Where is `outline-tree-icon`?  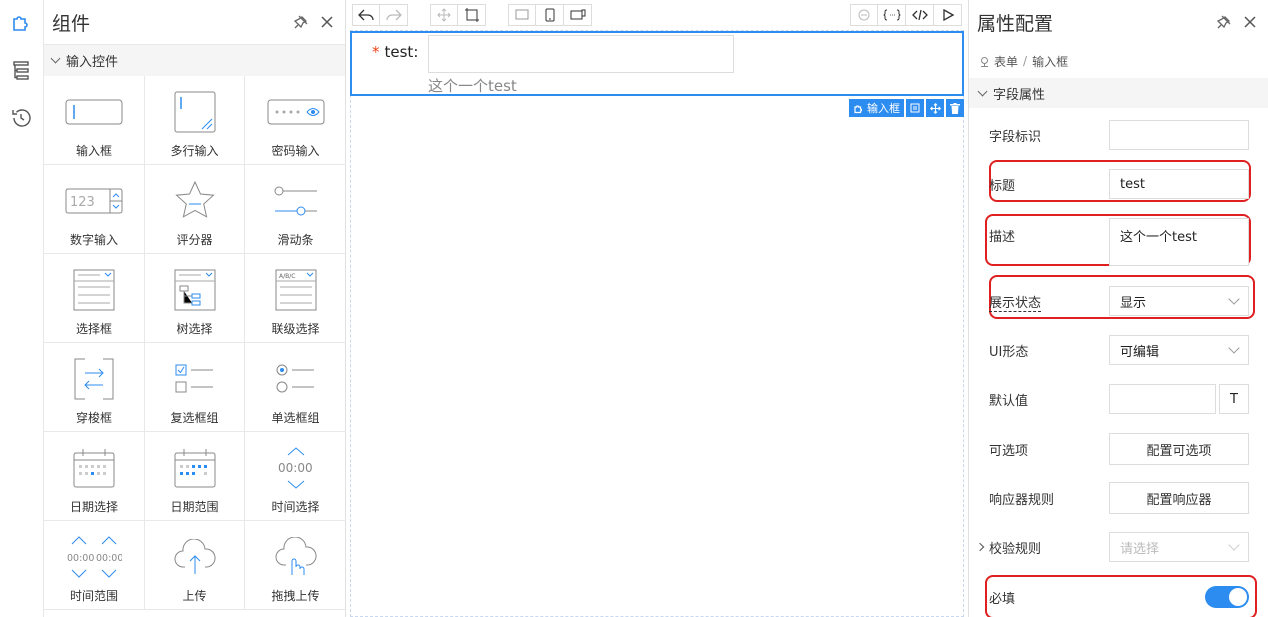 outline-tree-icon is located at coordinates (21, 70).